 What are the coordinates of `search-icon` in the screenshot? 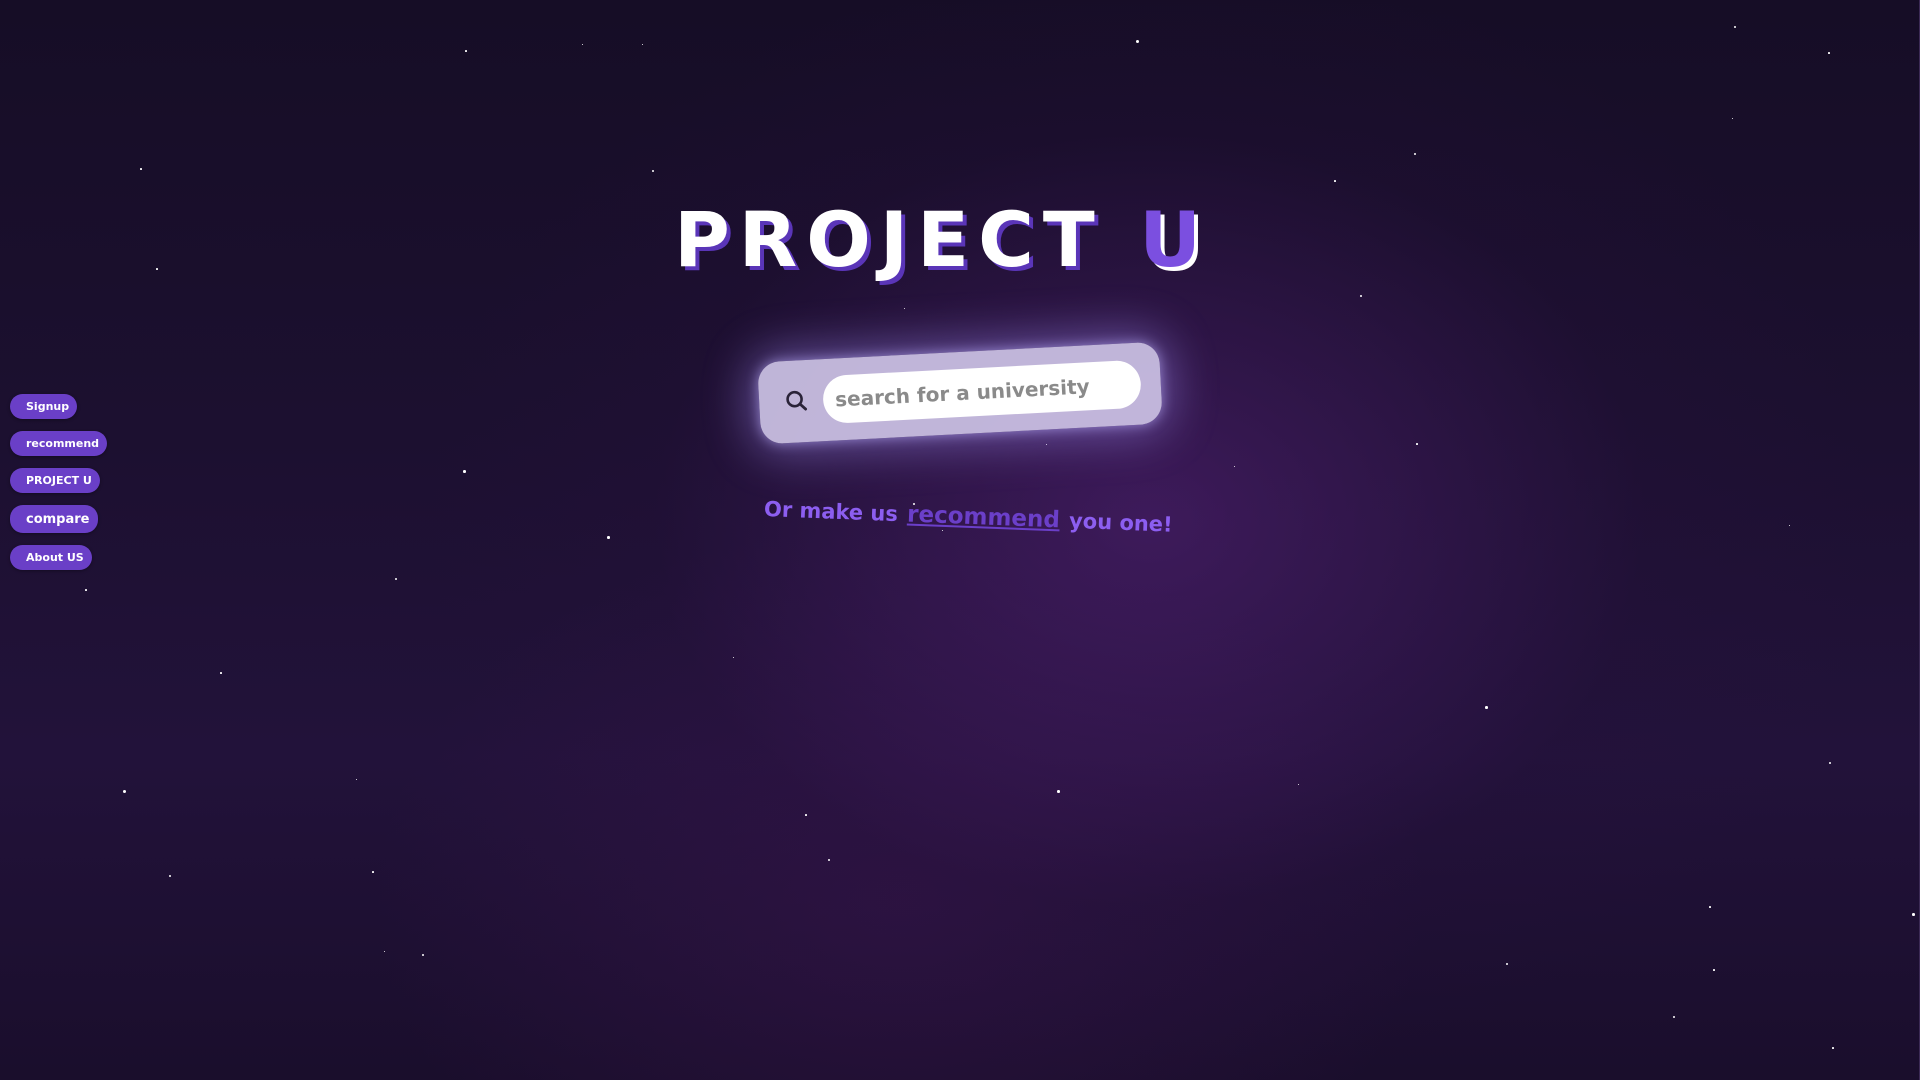 It's located at (796, 400).